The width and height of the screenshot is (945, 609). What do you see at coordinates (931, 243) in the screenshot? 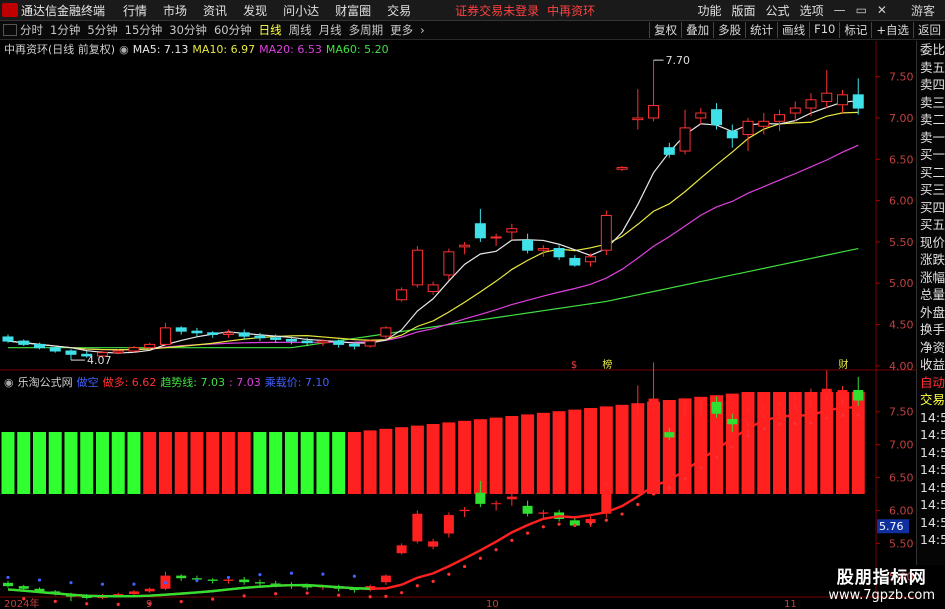
I see `sidebar-item: 现价` at bounding box center [931, 243].